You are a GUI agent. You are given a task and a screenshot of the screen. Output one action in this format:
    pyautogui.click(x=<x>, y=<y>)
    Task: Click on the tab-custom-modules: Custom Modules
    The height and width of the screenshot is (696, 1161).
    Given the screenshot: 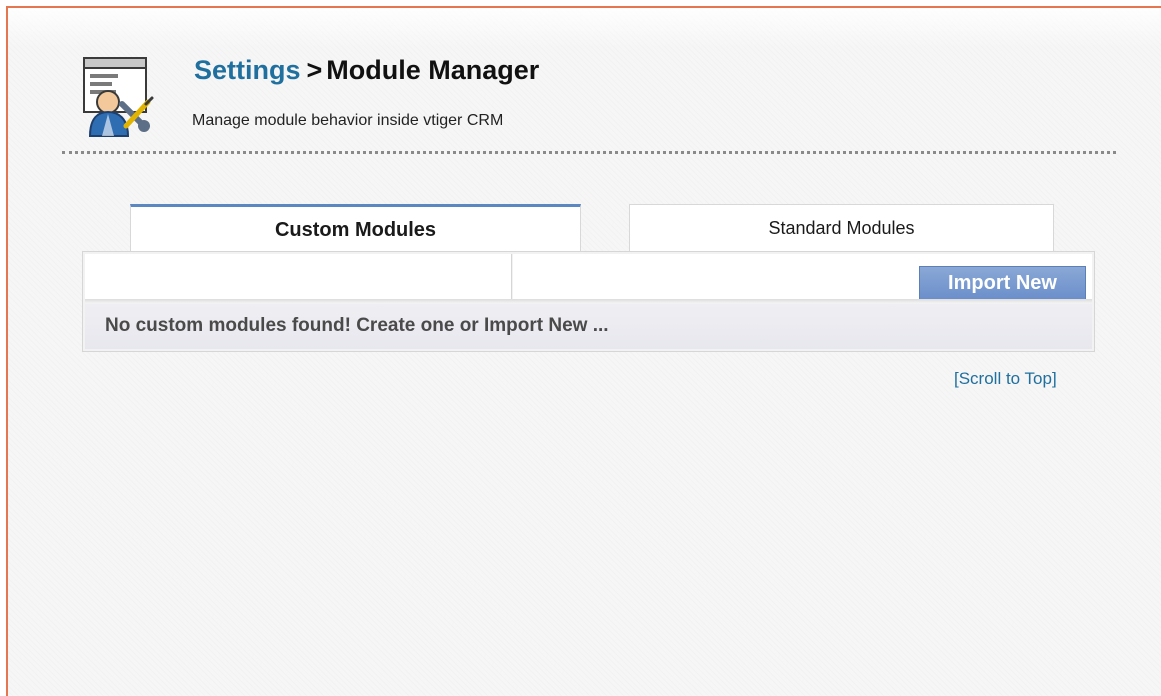 What is the action you would take?
    pyautogui.click(x=355, y=228)
    